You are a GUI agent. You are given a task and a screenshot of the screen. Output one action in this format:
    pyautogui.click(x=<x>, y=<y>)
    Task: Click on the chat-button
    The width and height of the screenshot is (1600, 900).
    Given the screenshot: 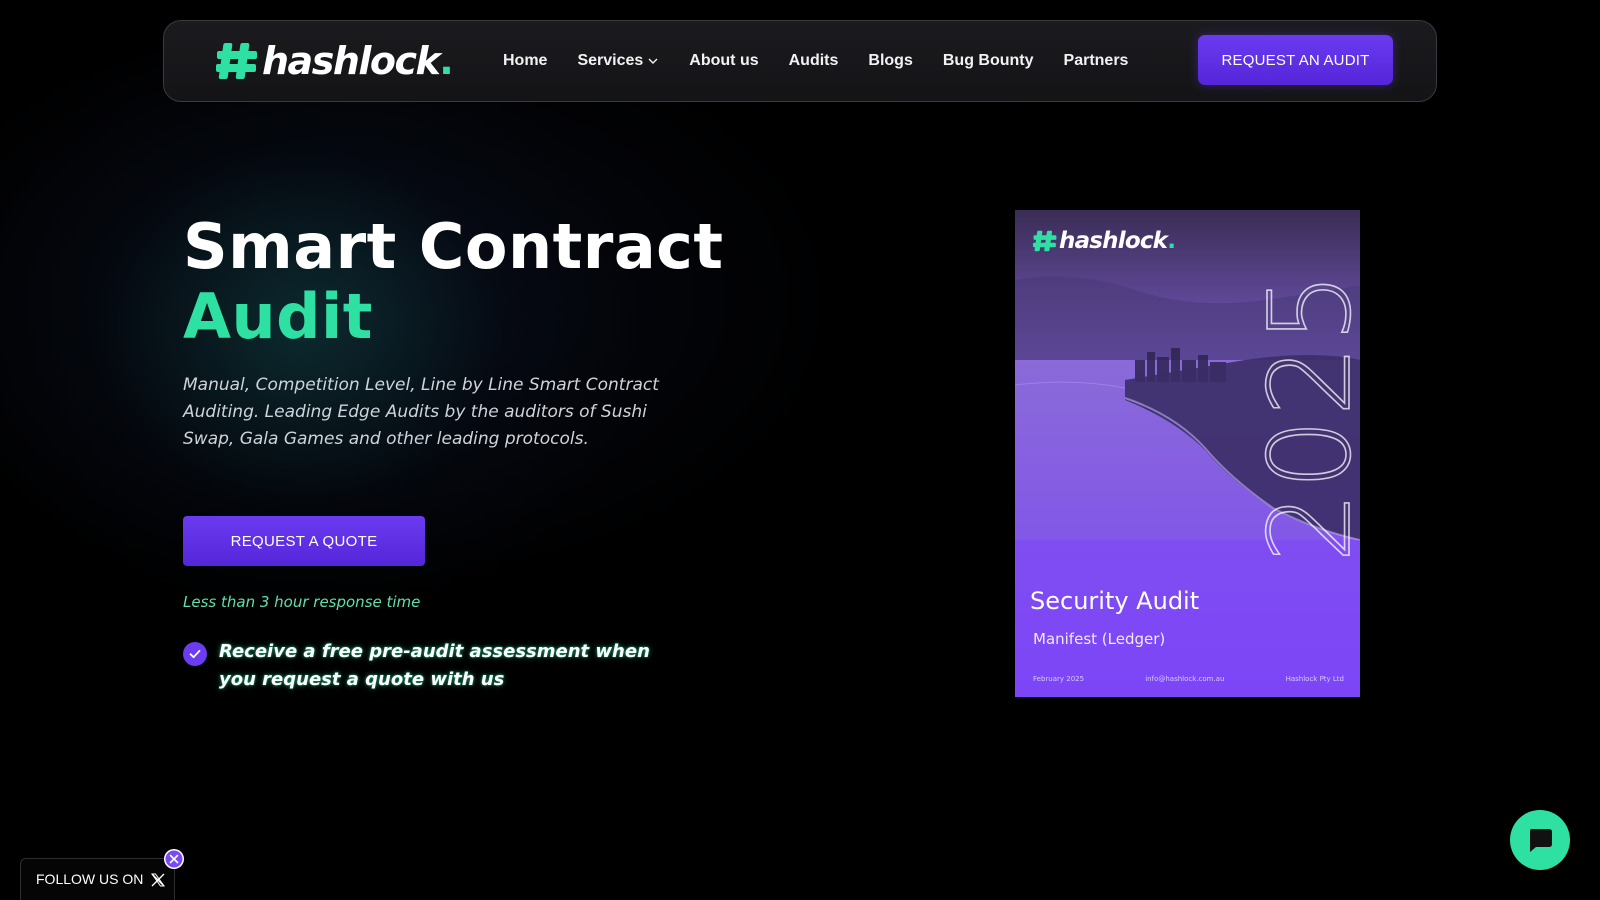 What is the action you would take?
    pyautogui.click(x=1540, y=840)
    